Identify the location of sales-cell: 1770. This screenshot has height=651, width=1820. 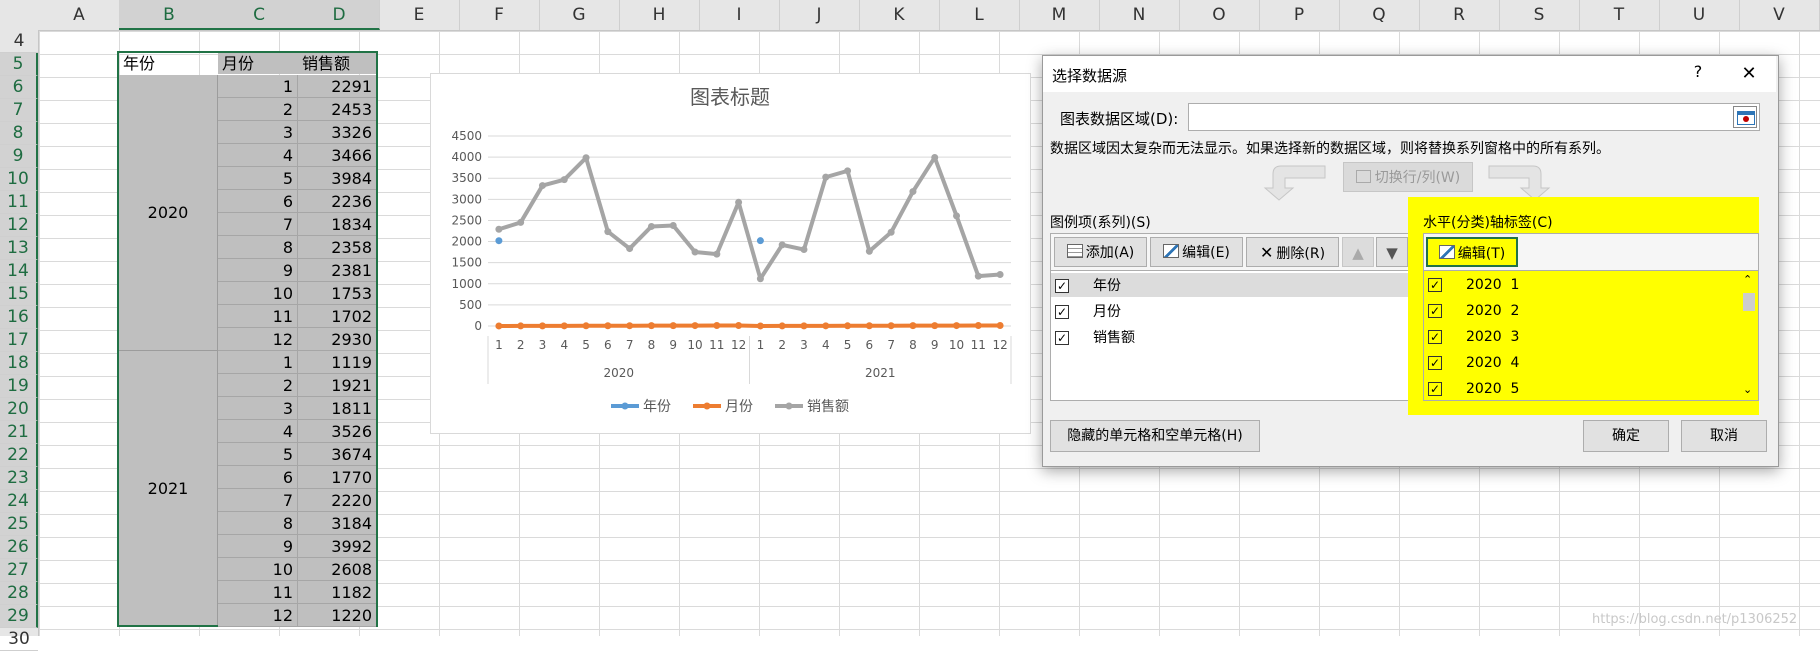
(337, 477).